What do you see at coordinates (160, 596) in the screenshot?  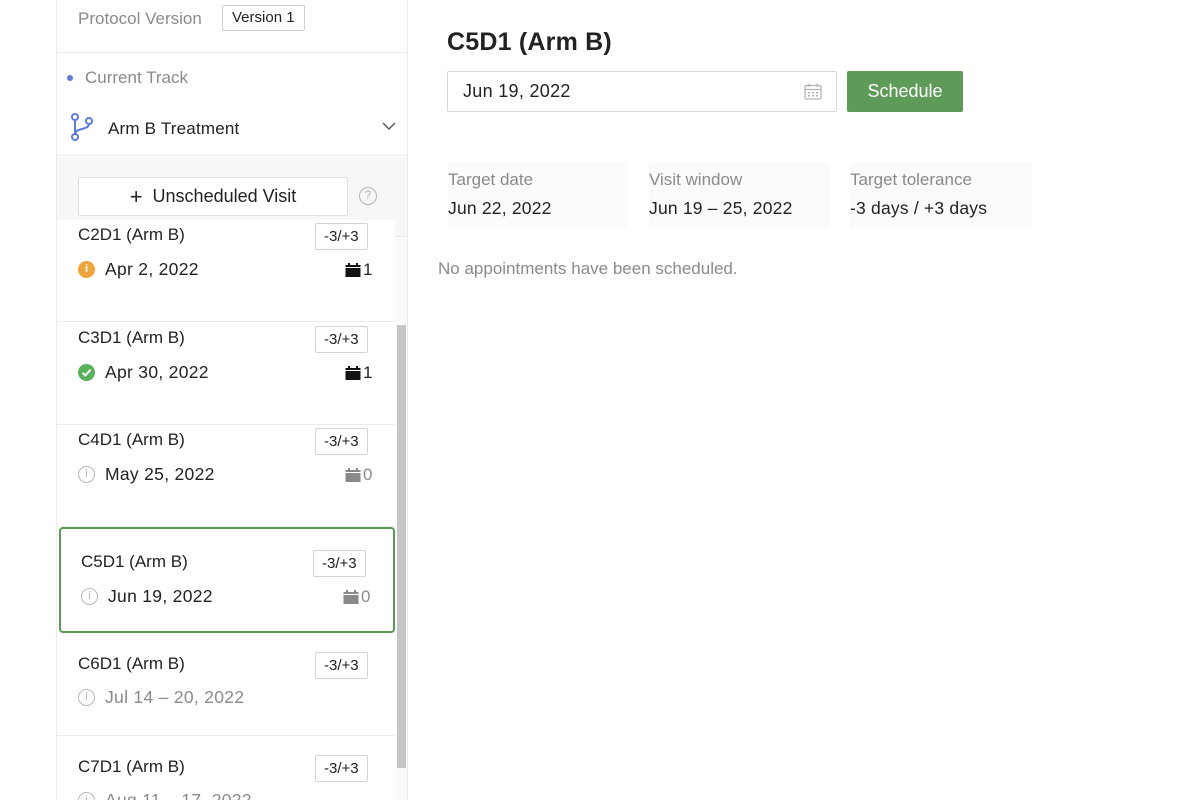 I see `visit-date: Jun 19, 2022` at bounding box center [160, 596].